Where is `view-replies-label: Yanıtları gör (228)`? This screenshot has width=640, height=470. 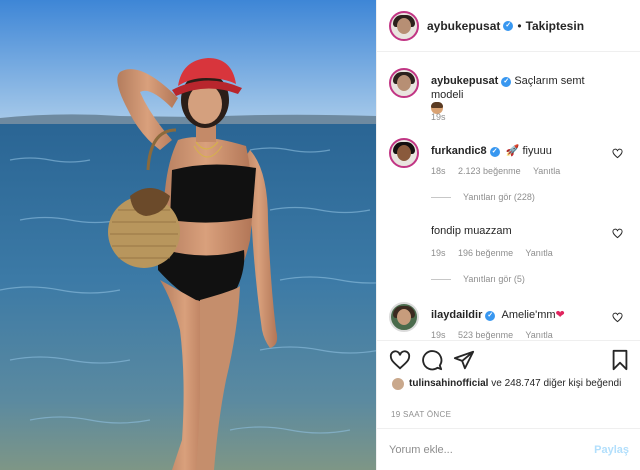 view-replies-label: Yanıtları gör (228) is located at coordinates (499, 197).